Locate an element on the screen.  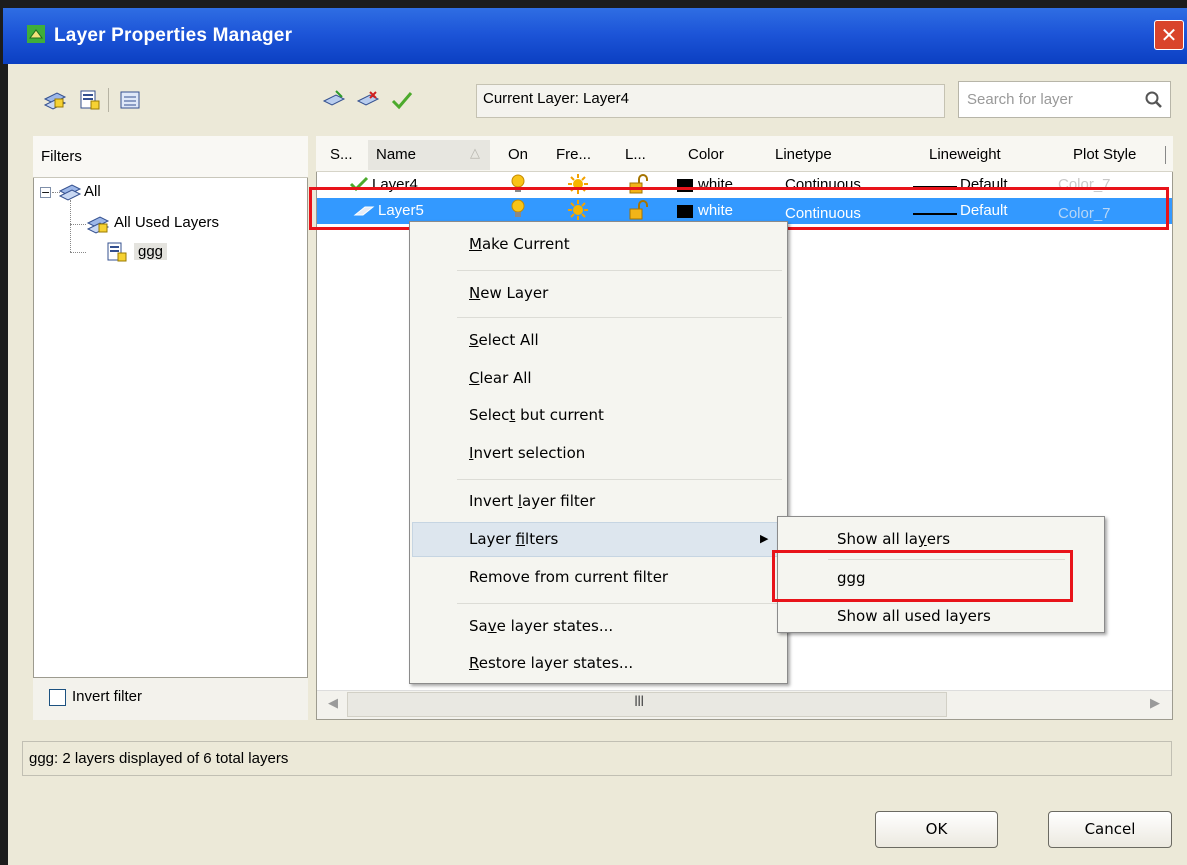
collapse-toggle-icon: − is located at coordinates (45, 192).